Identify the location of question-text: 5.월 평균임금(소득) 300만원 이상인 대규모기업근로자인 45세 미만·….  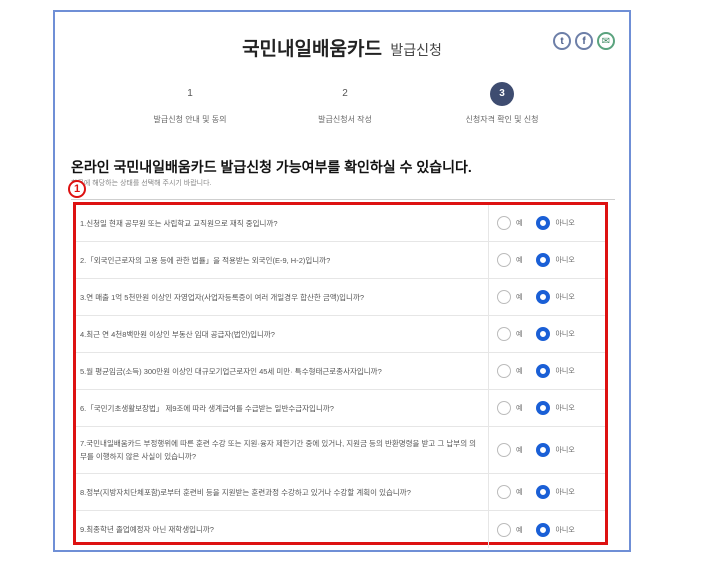
(231, 371).